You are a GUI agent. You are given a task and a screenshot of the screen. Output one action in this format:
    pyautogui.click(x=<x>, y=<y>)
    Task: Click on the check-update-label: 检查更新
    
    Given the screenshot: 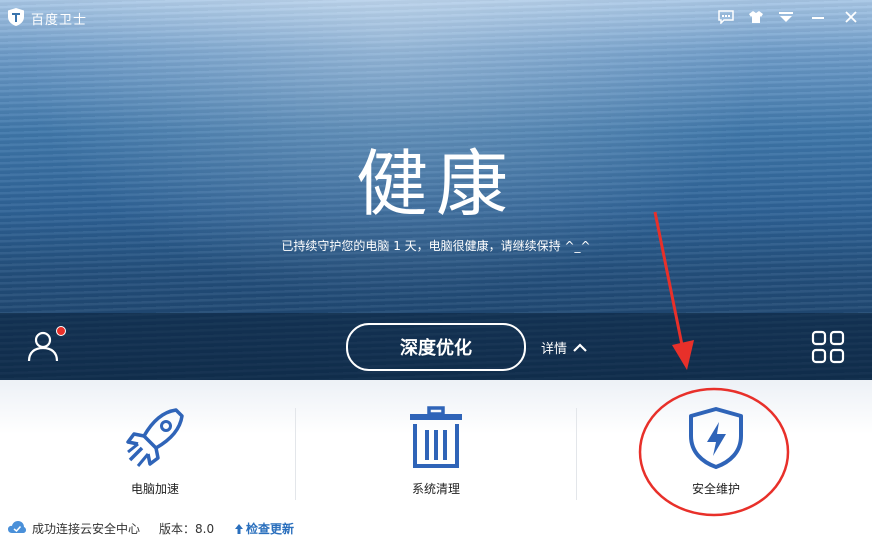 What is the action you would take?
    pyautogui.click(x=270, y=529)
    